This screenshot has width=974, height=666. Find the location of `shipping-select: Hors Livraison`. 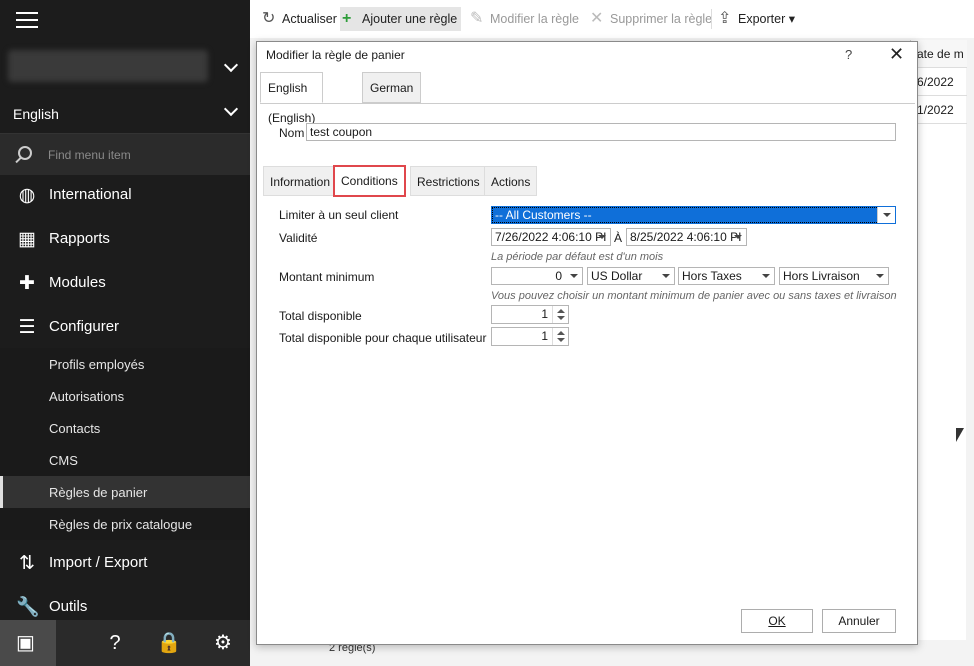

shipping-select: Hors Livraison is located at coordinates (834, 276).